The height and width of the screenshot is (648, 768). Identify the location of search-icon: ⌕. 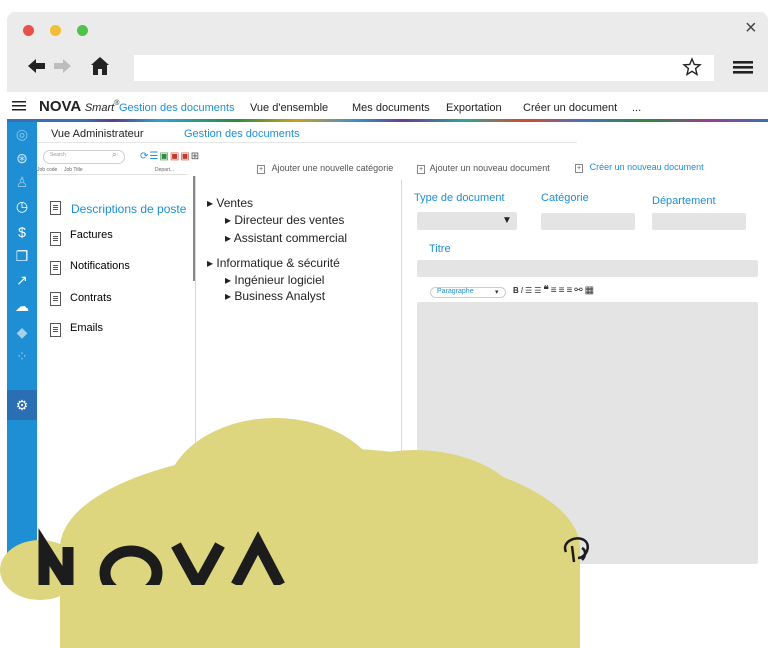
(114, 154).